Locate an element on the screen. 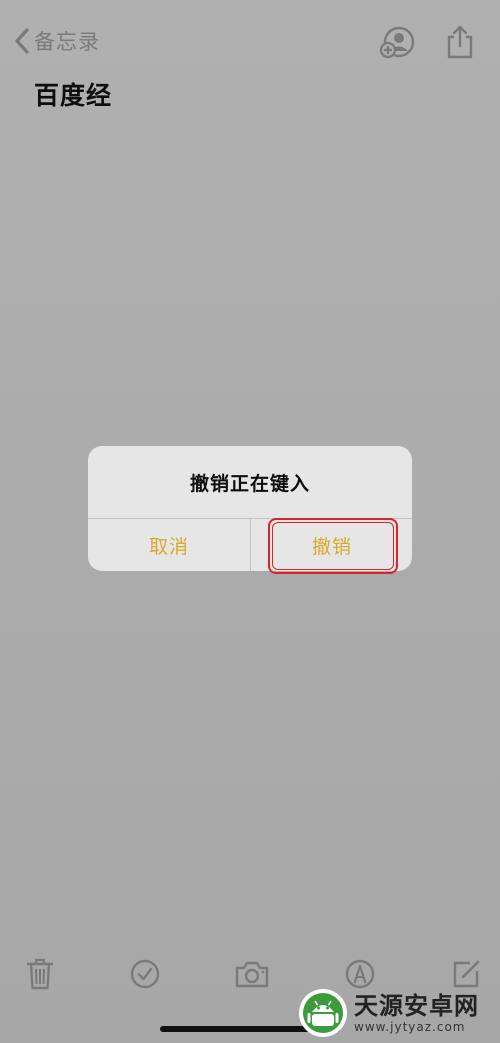 This screenshot has width=500, height=1043. share-icon is located at coordinates (460, 42).